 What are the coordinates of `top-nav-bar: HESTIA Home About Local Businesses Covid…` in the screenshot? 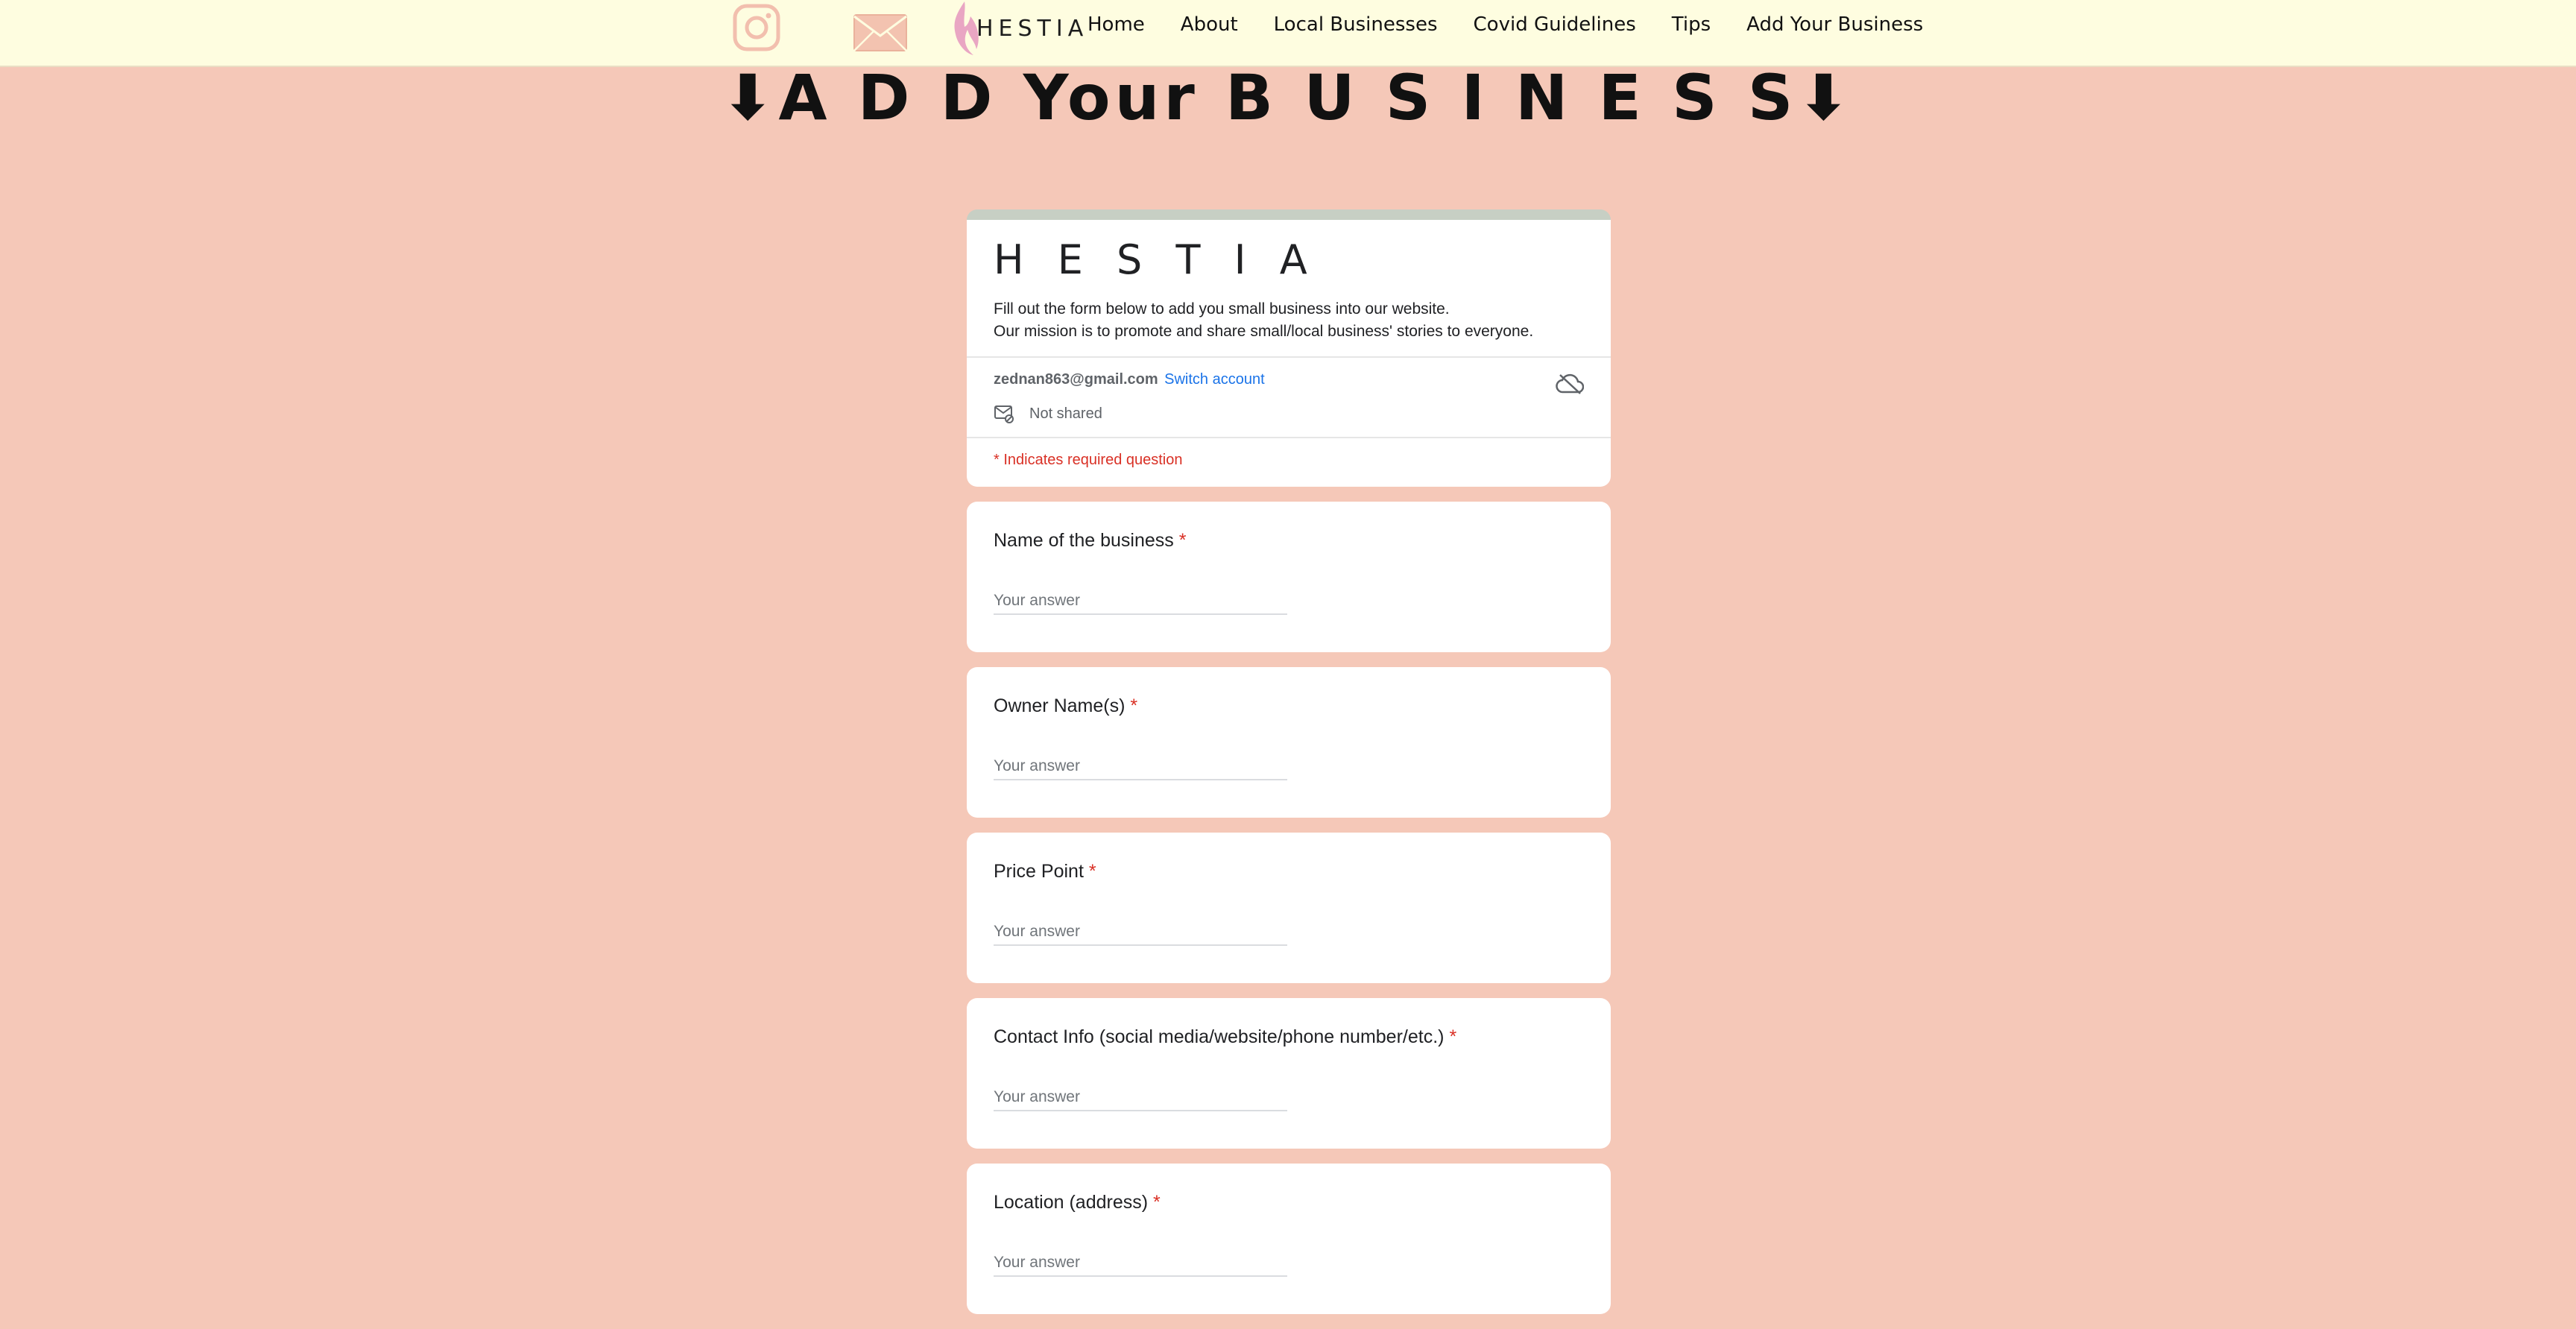 It's located at (1288, 34).